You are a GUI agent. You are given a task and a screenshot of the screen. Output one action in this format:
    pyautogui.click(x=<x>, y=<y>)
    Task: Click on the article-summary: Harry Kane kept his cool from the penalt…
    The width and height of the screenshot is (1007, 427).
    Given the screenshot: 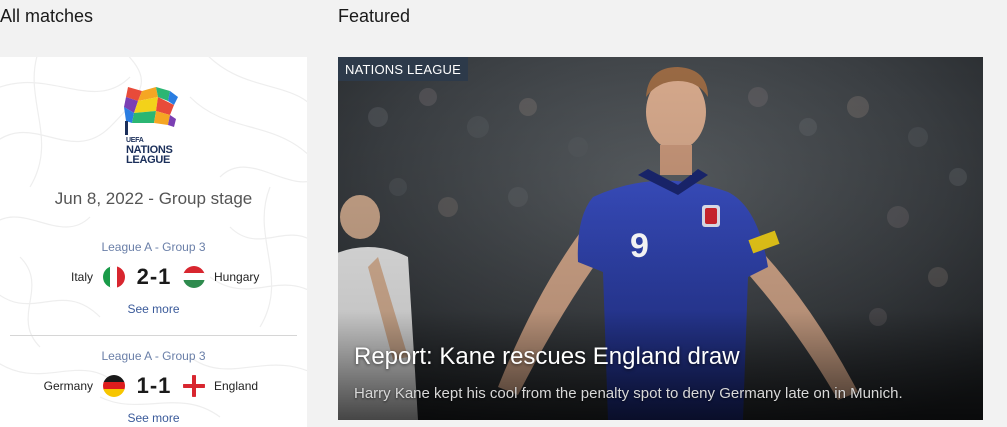 What is the action you would take?
    pyautogui.click(x=628, y=393)
    